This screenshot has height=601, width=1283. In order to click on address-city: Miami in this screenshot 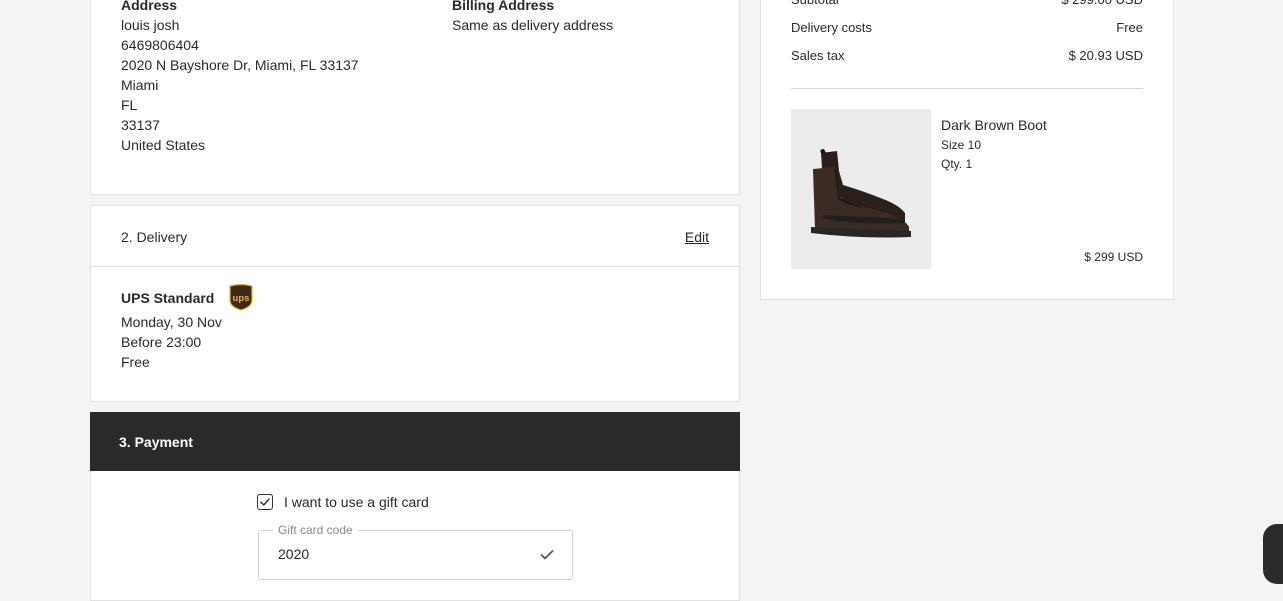, I will do `click(140, 85)`.